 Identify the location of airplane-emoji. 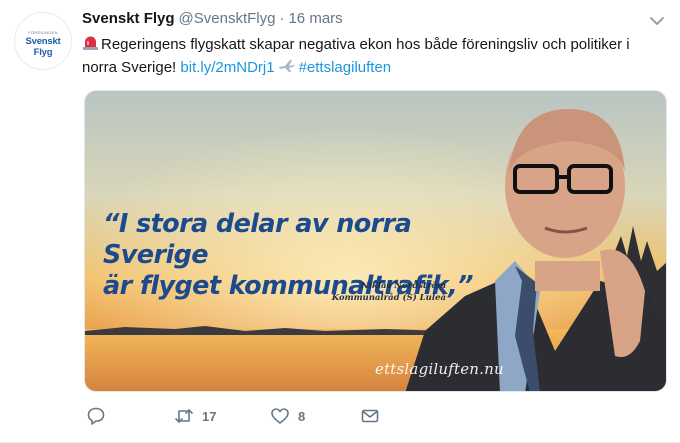
(286, 66).